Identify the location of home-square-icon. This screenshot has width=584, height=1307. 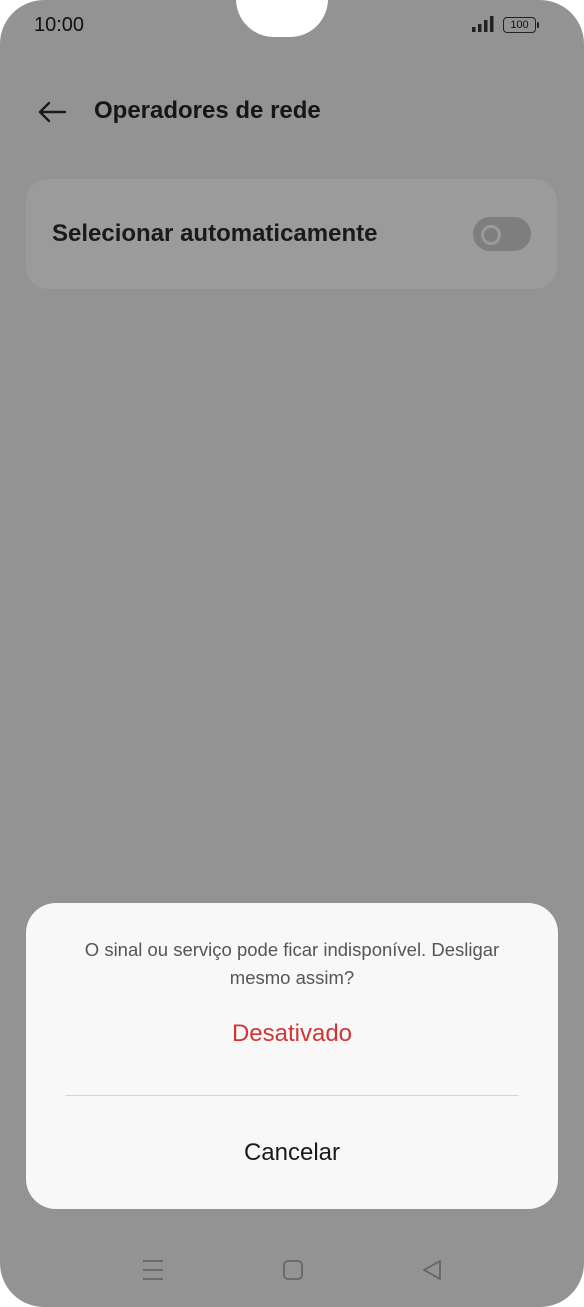
(293, 1270).